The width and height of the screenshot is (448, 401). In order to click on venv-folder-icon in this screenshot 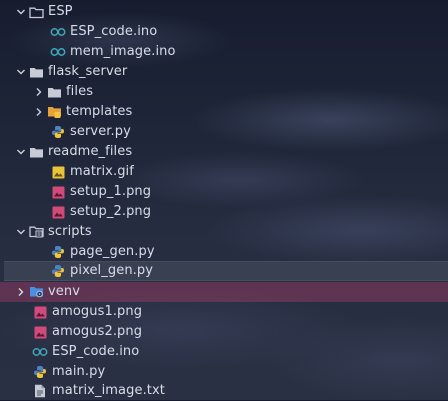, I will do `click(36, 292)`.